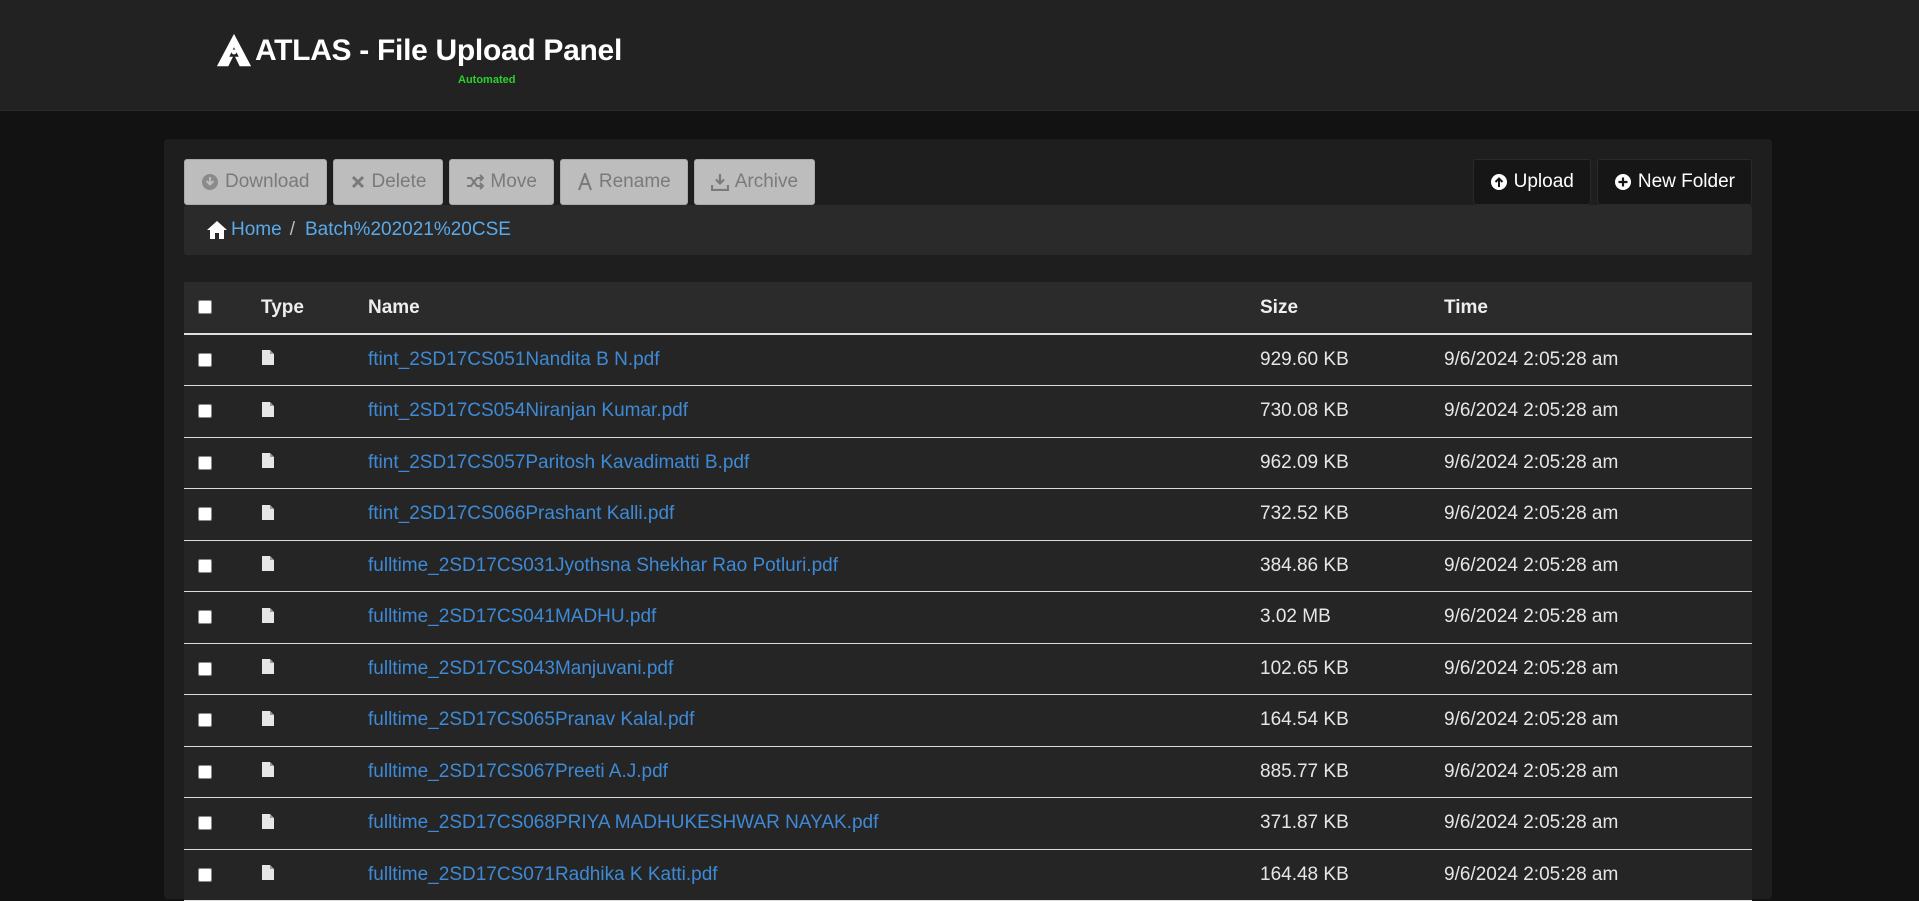  I want to click on font-icon, so click(584, 182).